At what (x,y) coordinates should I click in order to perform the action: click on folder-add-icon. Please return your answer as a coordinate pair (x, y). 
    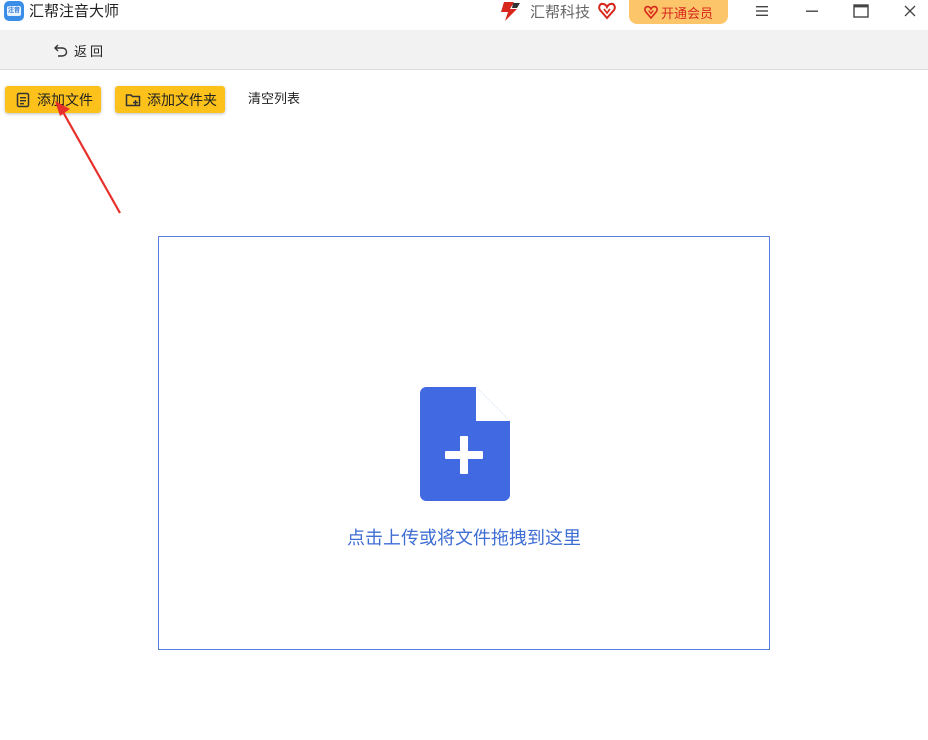
    Looking at the image, I should click on (133, 99).